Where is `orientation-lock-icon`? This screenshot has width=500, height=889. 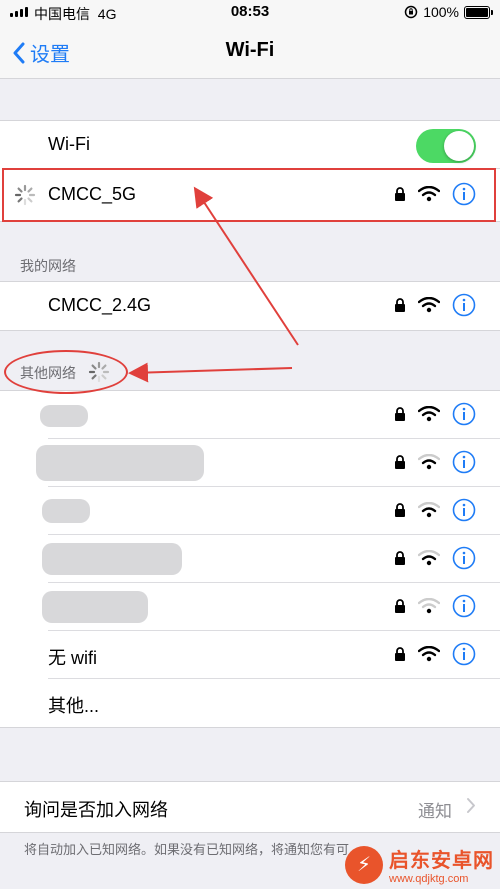
orientation-lock-icon is located at coordinates (411, 12).